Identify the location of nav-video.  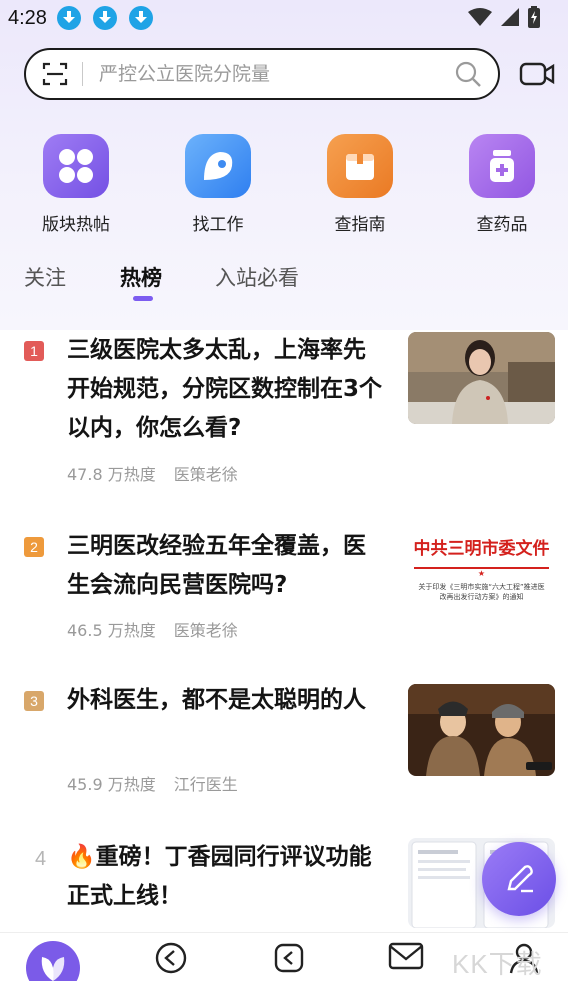
(171, 960).